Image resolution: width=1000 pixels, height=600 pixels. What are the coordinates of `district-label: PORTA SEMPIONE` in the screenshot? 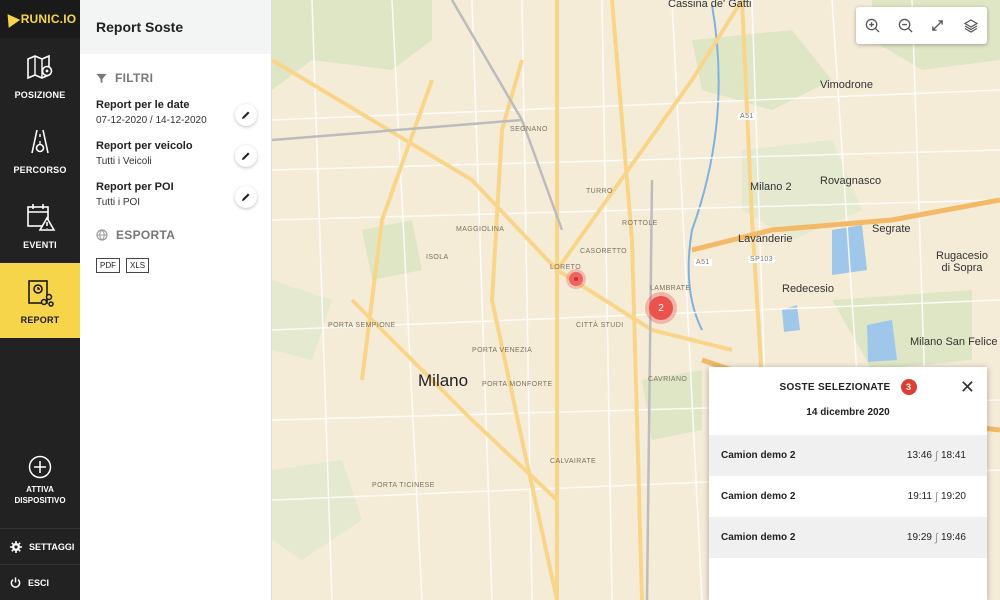 It's located at (362, 325).